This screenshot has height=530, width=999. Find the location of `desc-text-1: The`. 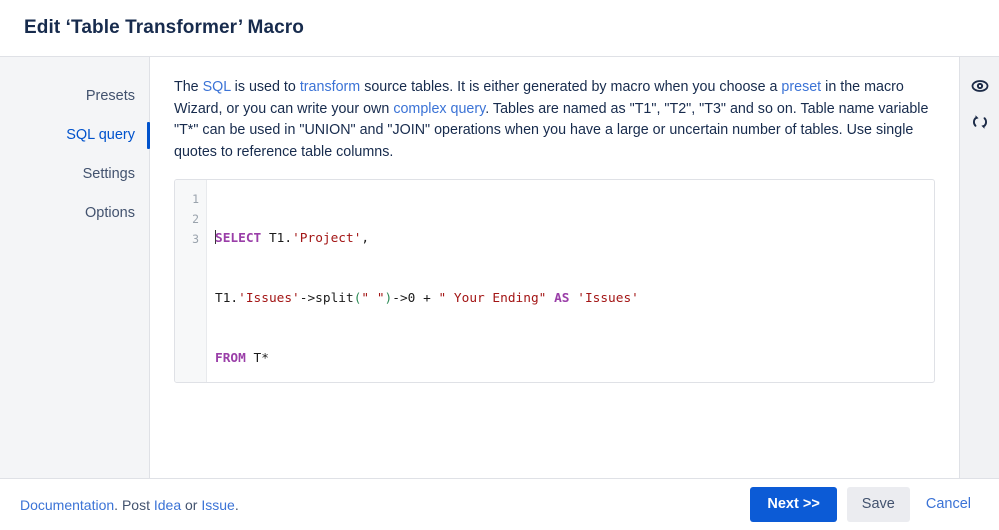

desc-text-1: The is located at coordinates (188, 87).